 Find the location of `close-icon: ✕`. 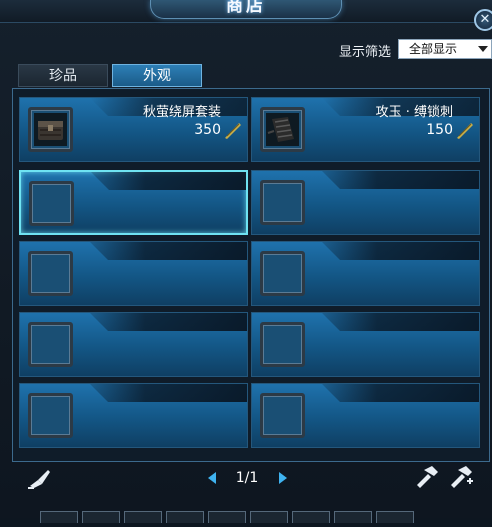

close-icon: ✕ is located at coordinates (483, 20).